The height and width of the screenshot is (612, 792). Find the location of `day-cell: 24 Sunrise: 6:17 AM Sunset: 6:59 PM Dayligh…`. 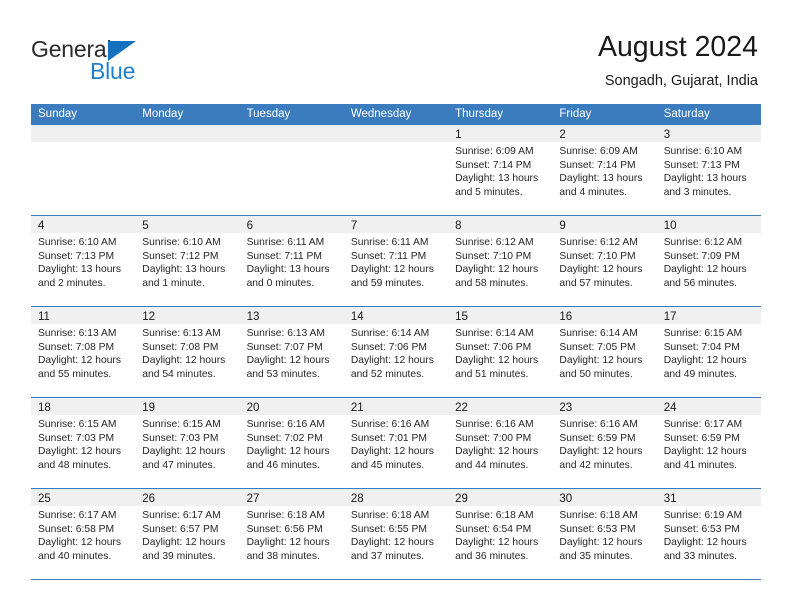

day-cell: 24 Sunrise: 6:17 AM Sunset: 6:59 PM Dayligh… is located at coordinates (708, 443).